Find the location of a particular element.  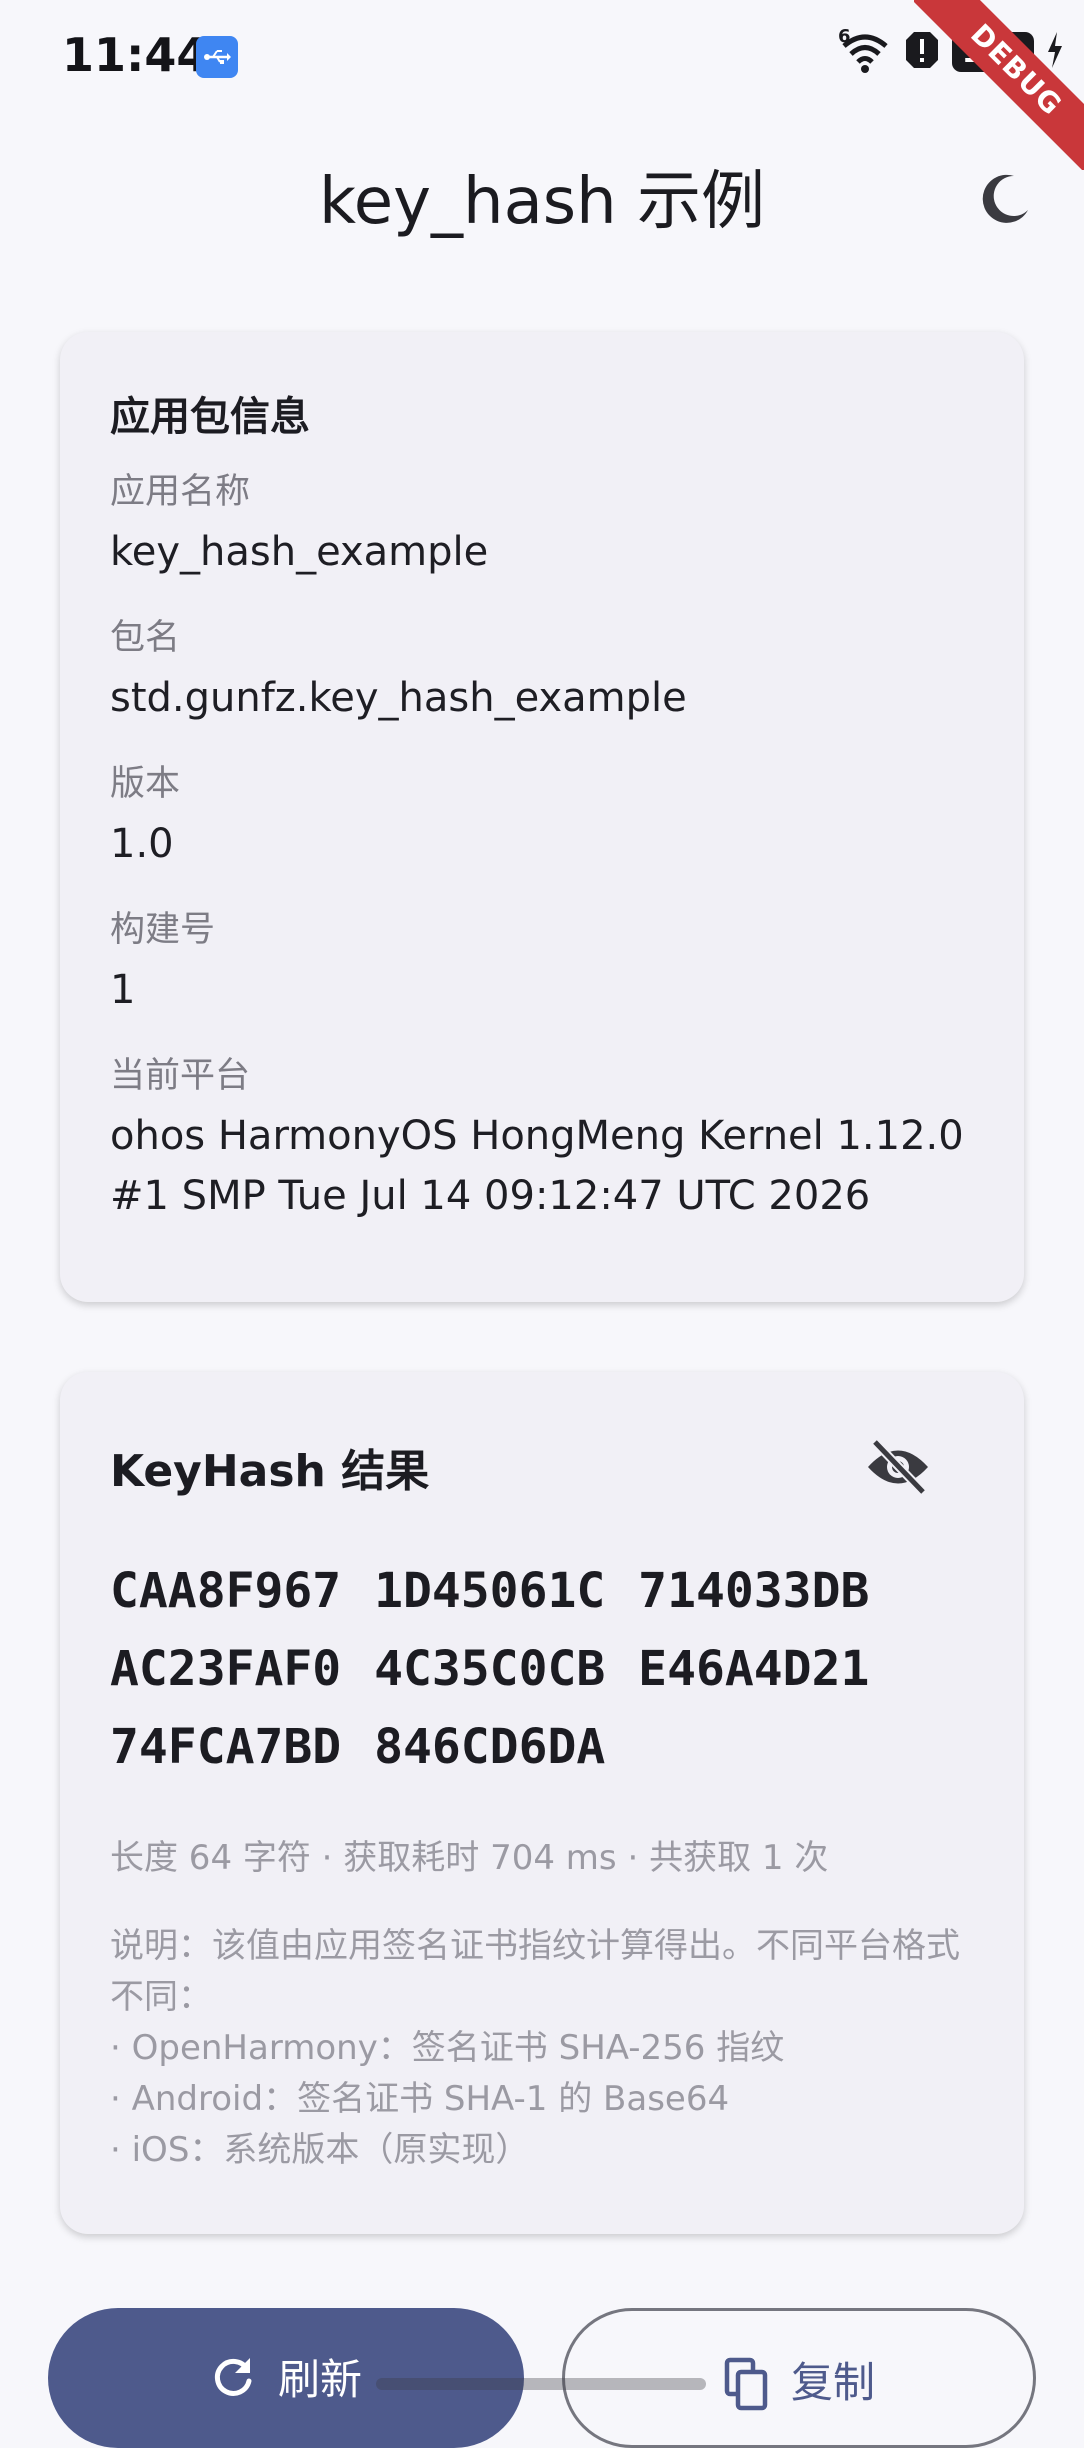

visibility-toggle-button is located at coordinates (898, 1467).